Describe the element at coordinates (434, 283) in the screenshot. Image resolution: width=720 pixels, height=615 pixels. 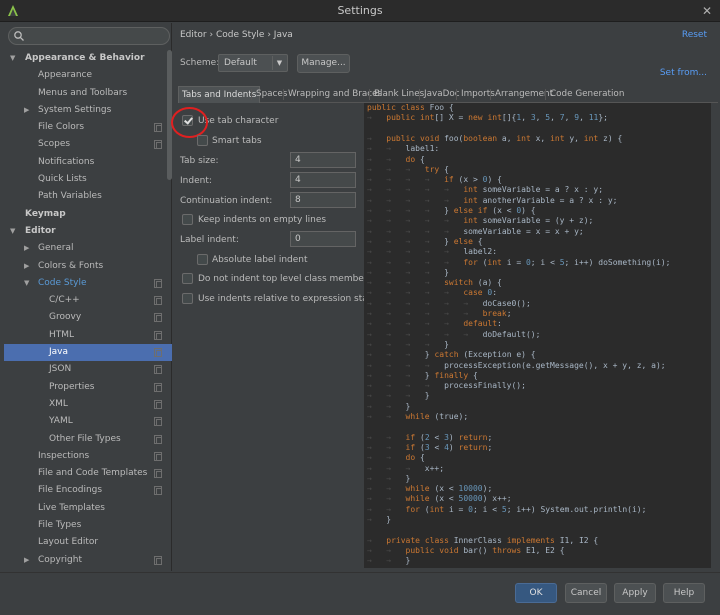
I see `code-line: → → → → switch (a) {` at that location.